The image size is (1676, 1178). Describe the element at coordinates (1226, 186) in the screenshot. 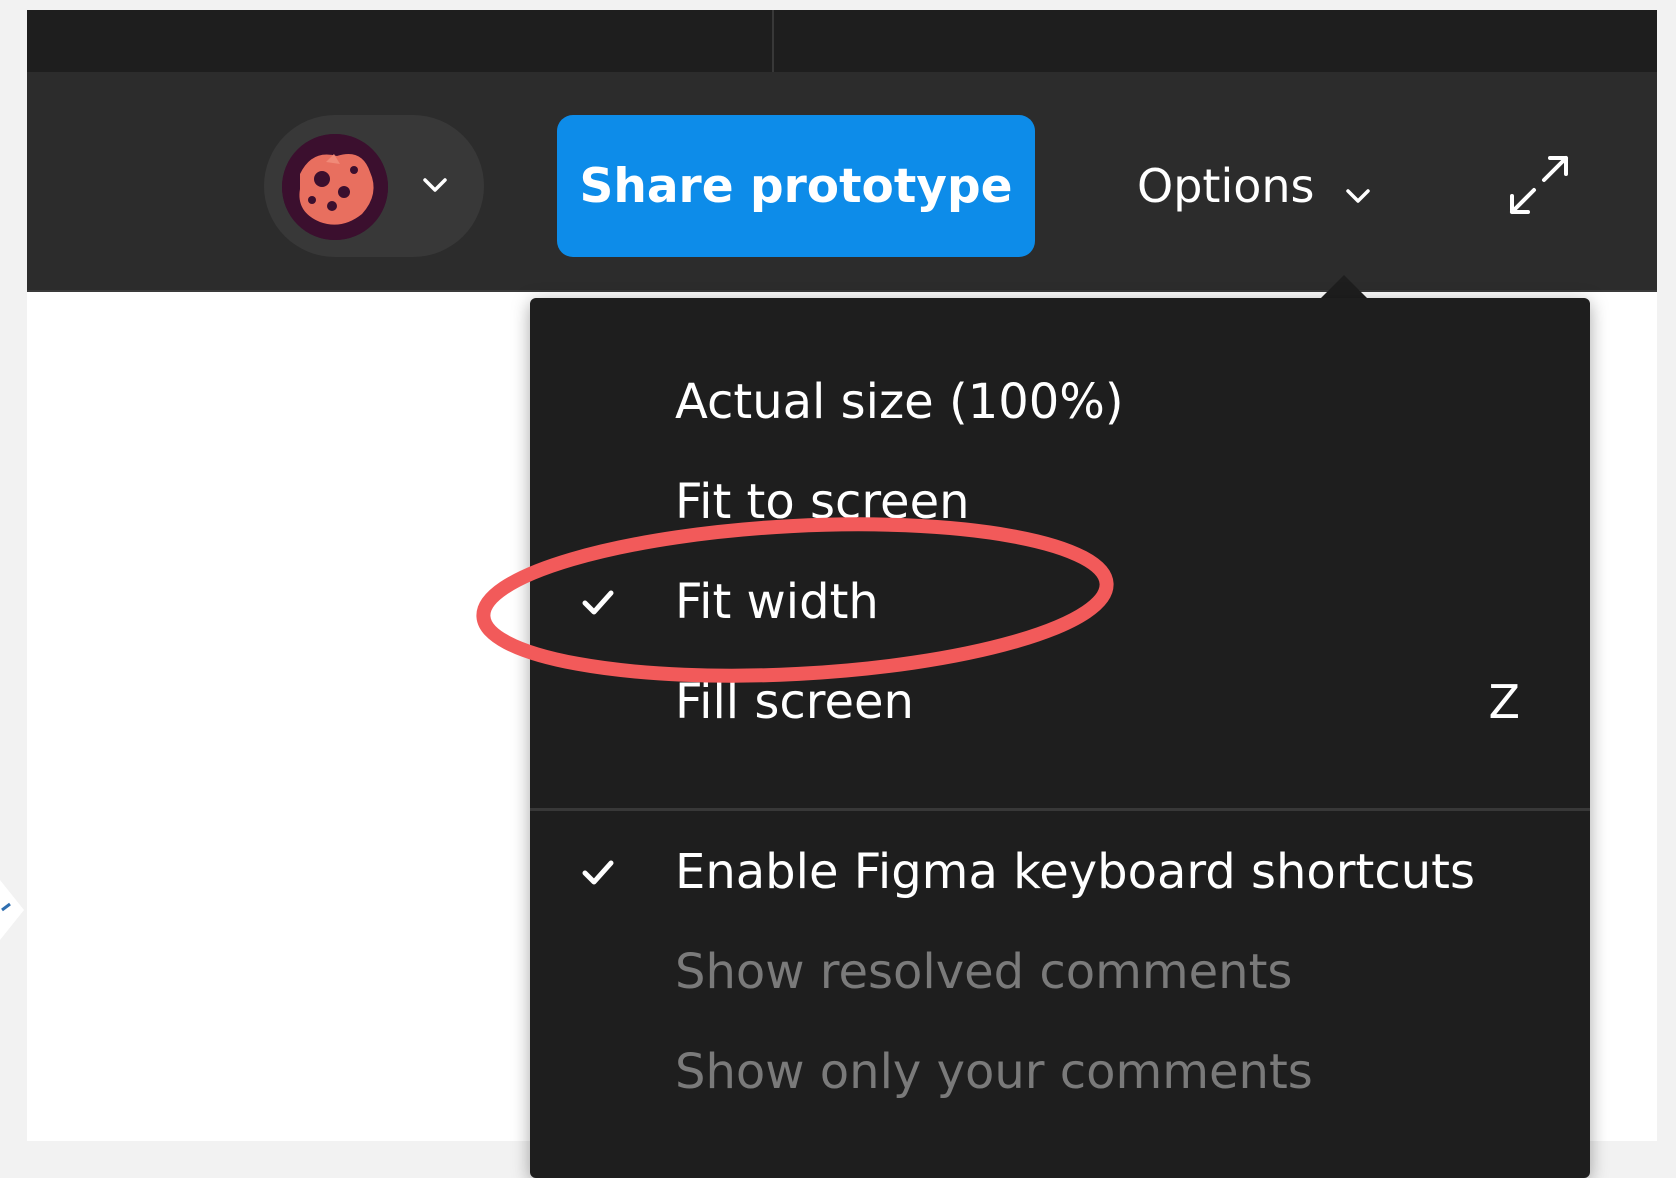

I see `options-label: Options` at that location.